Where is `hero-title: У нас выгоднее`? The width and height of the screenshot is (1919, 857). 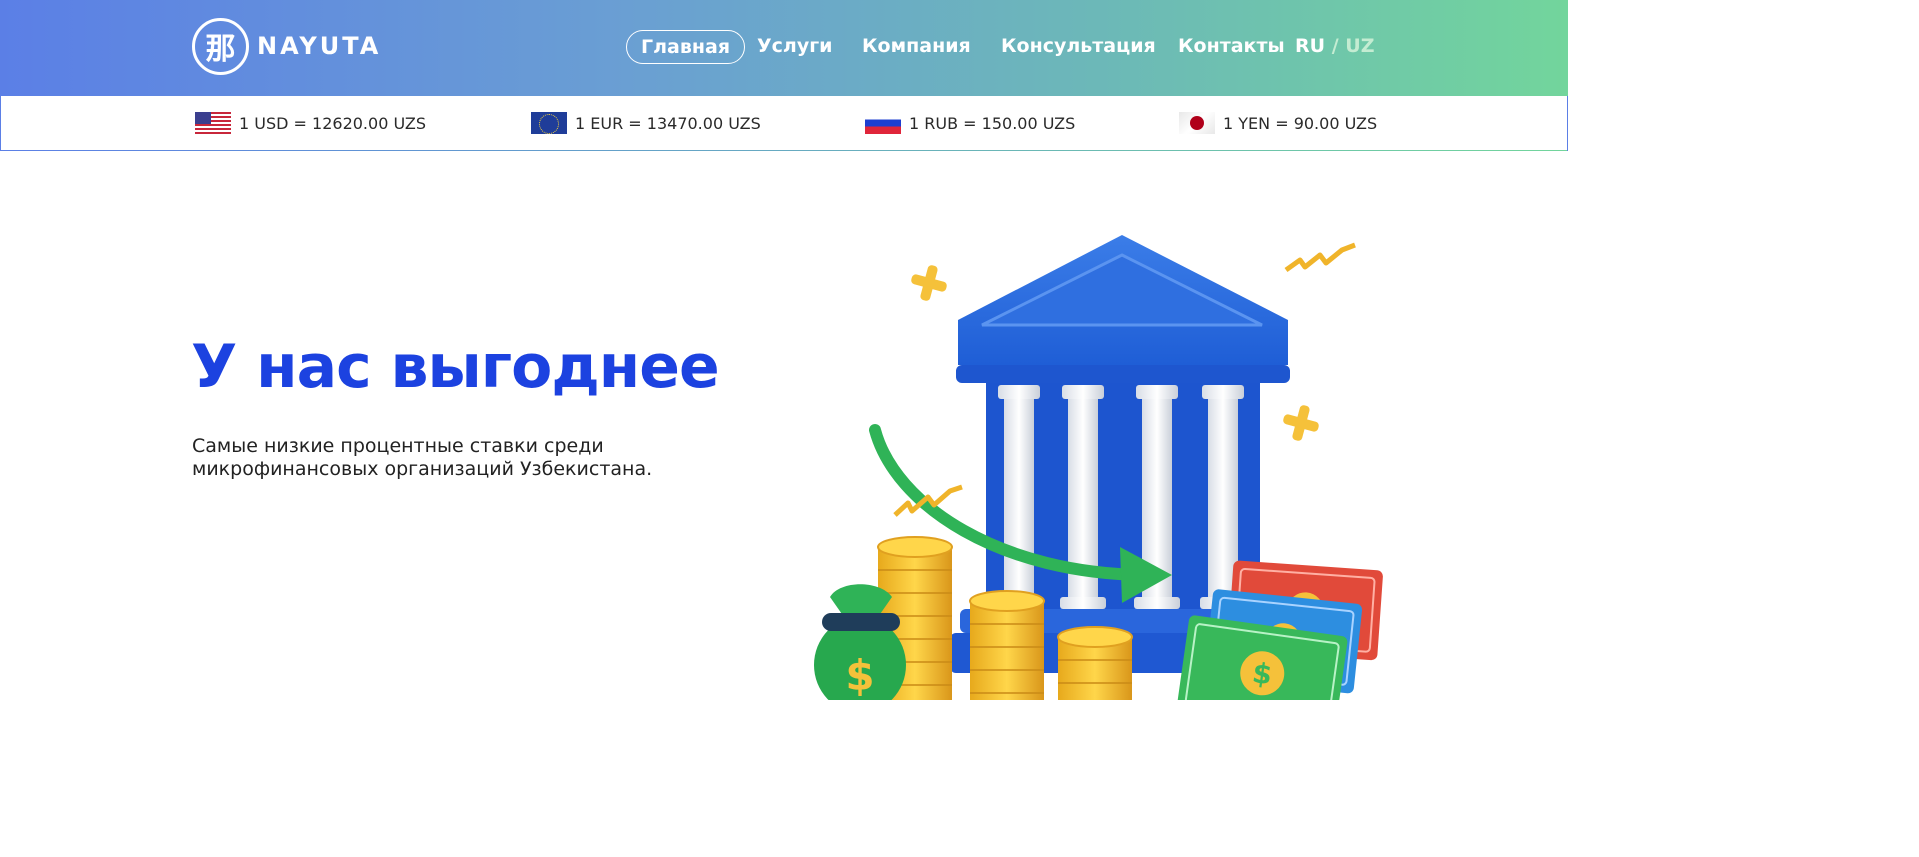
hero-title: У нас выгоднее is located at coordinates (455, 367).